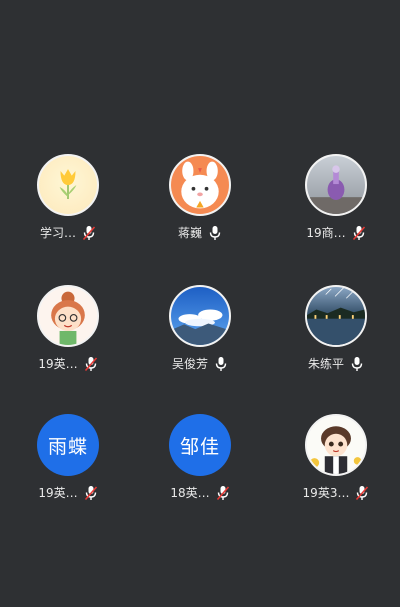 The image size is (400, 607). I want to click on cartoon-girl-icon, so click(68, 316).